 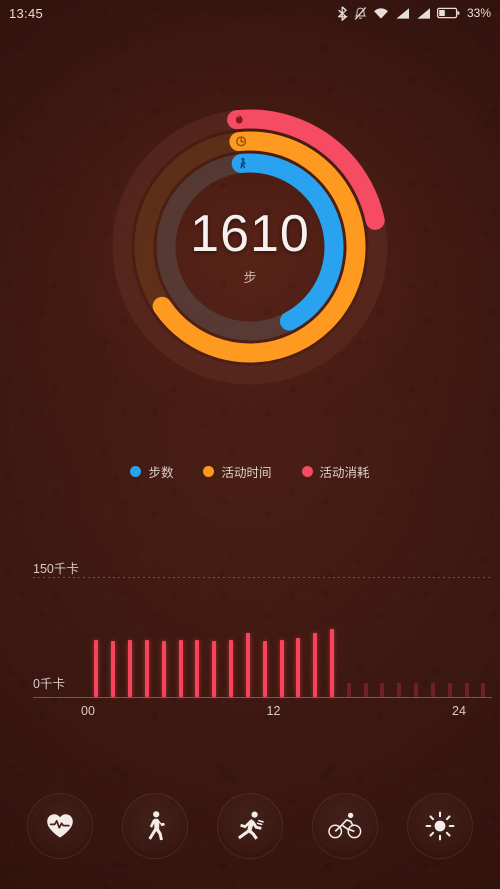 What do you see at coordinates (262, 577) in the screenshot?
I see `chart-gridline` at bounding box center [262, 577].